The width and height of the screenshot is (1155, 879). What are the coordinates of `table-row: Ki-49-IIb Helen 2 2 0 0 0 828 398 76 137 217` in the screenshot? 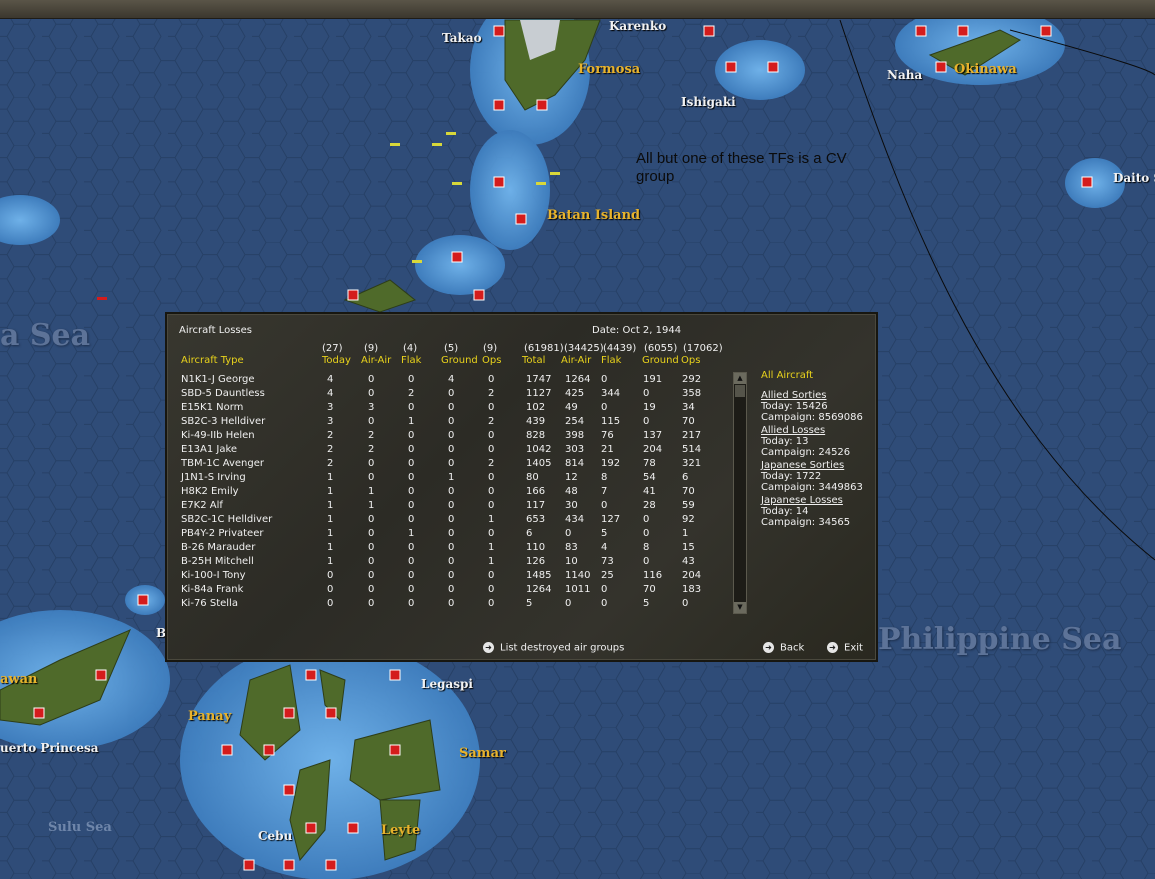 It's located at (461, 437).